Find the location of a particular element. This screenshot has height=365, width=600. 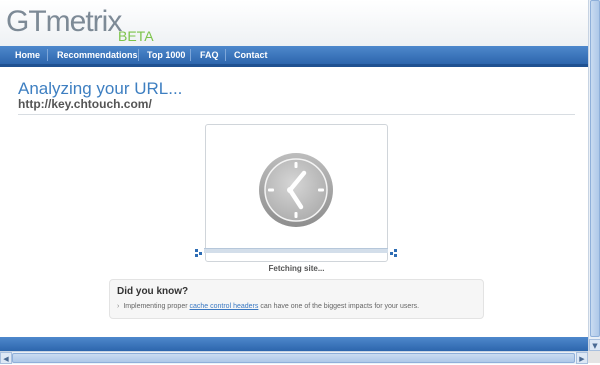

nav-recommendations: Recommendations is located at coordinates (97, 55).